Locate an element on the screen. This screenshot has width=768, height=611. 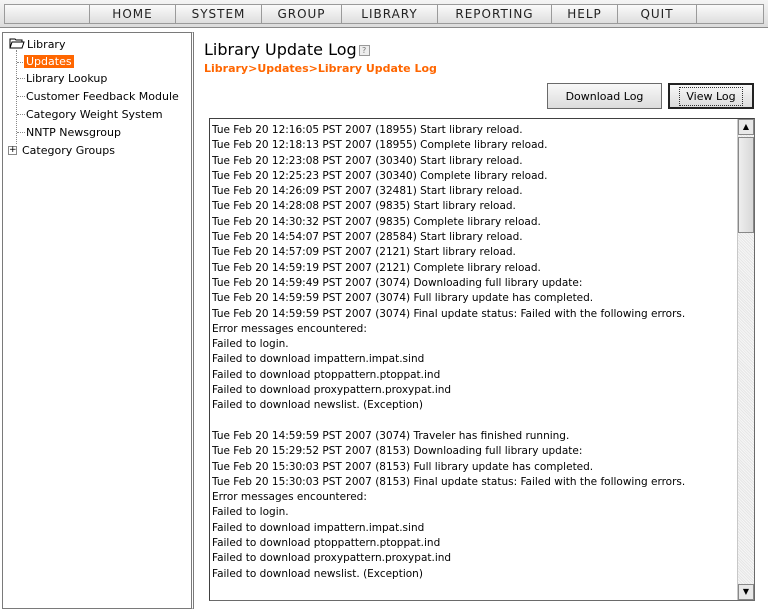
tree-item-category-groups: Category Groups is located at coordinates (68, 151).